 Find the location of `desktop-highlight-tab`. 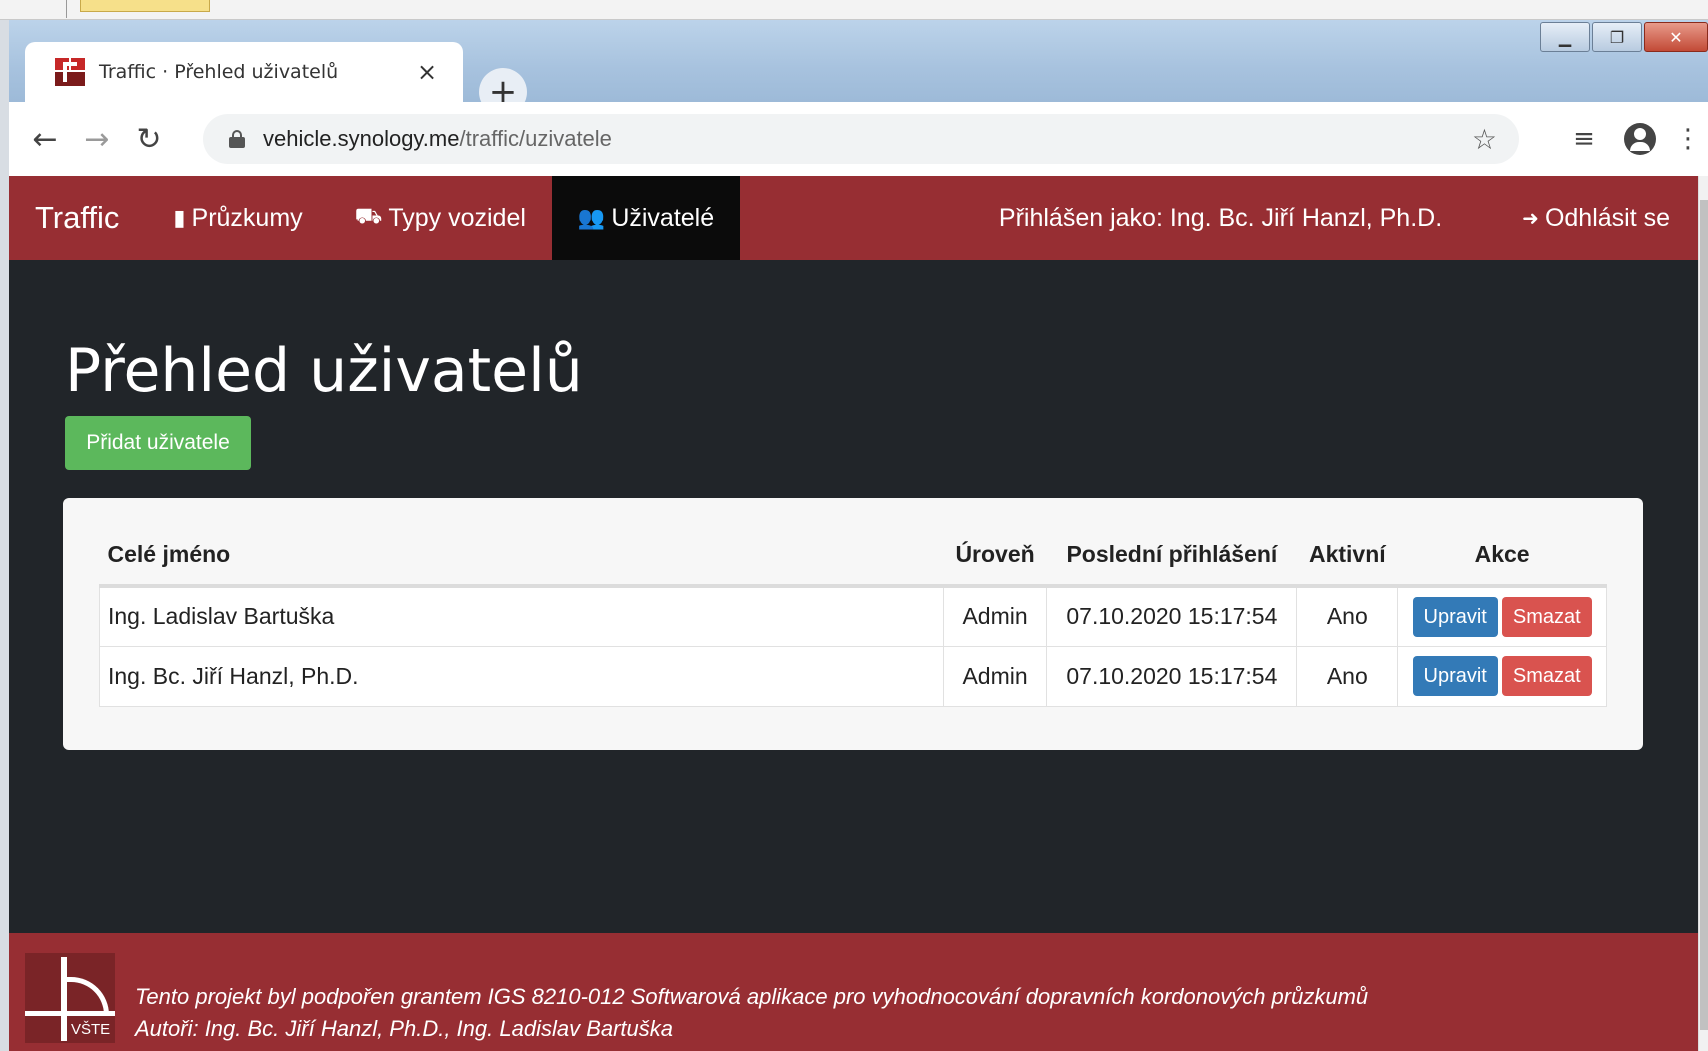

desktop-highlight-tab is located at coordinates (145, 6).